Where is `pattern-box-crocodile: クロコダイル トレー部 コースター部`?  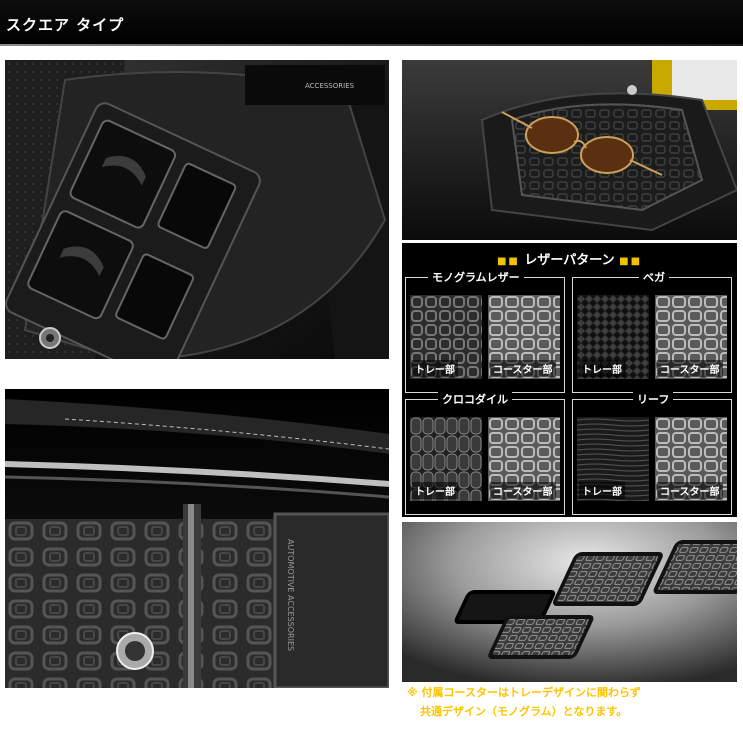
pattern-box-crocodile: クロコダイル トレー部 コースター部 is located at coordinates (485, 453).